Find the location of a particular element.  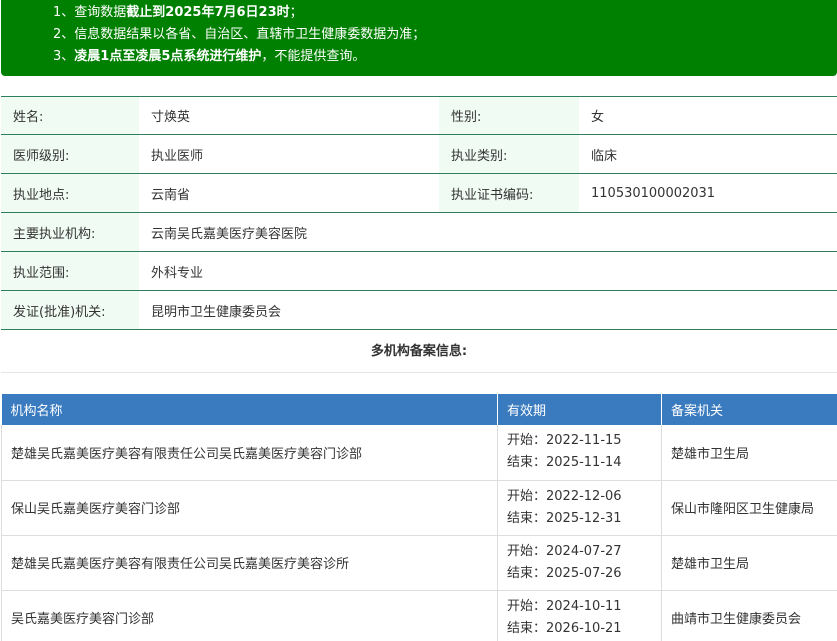

record-authority: 曲靖市卫生健康委员会 is located at coordinates (749, 615).